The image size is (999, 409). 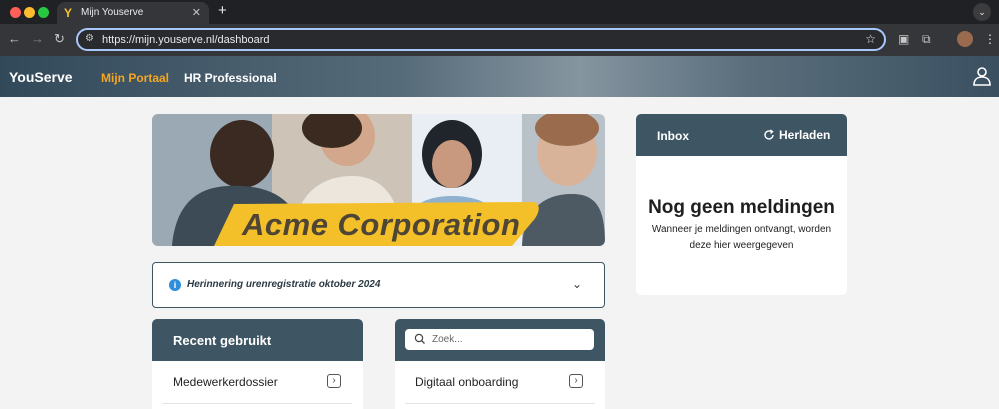 What do you see at coordinates (769, 135) in the screenshot?
I see `refresh-icon` at bounding box center [769, 135].